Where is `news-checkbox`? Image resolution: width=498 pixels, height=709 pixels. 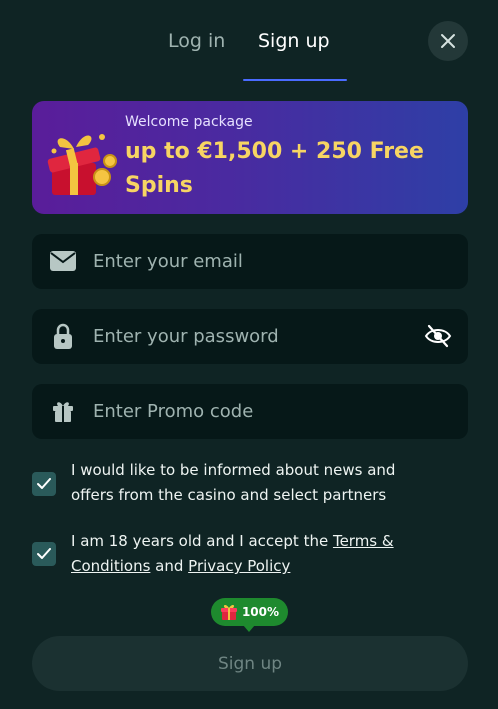
news-checkbox is located at coordinates (44, 484).